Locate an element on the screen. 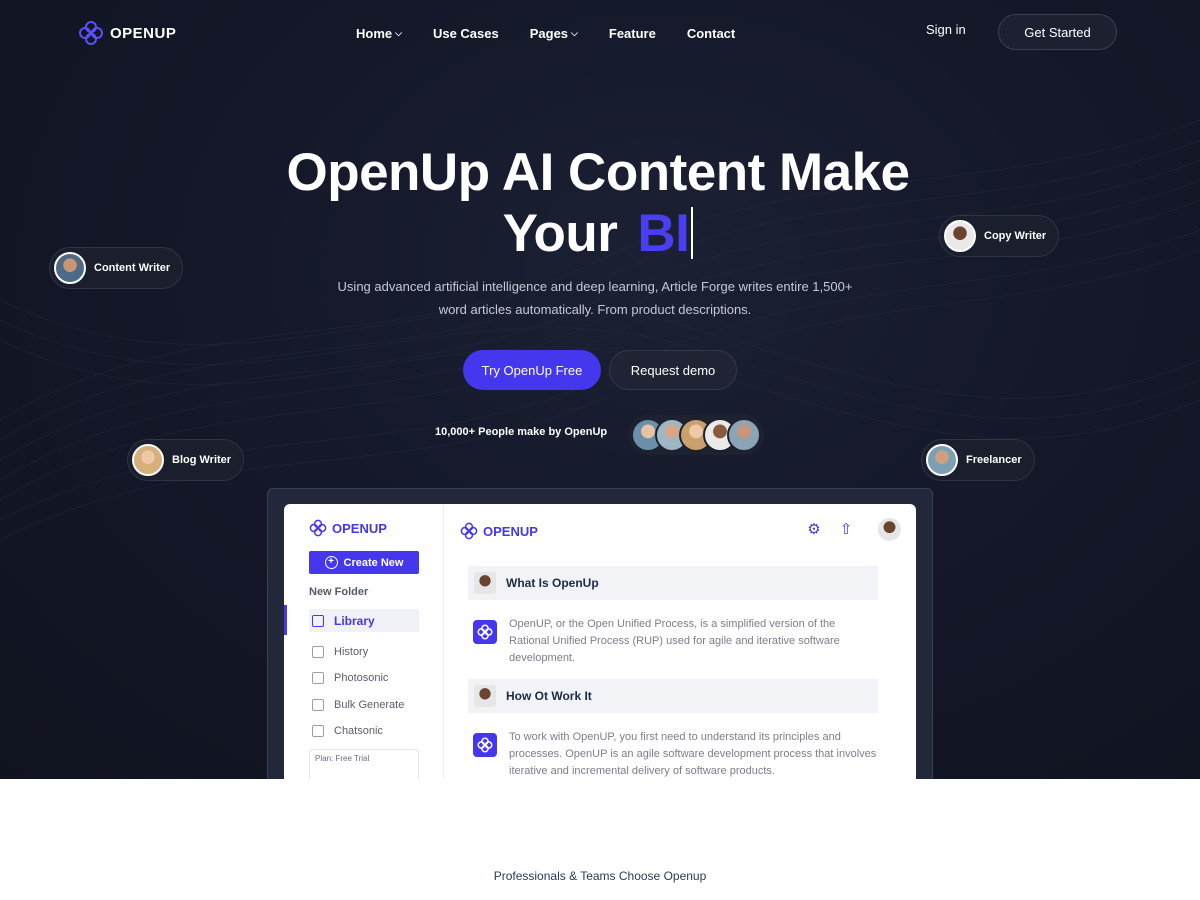 This screenshot has height=900, width=1200. sidebar-item-history: History is located at coordinates (340, 652).